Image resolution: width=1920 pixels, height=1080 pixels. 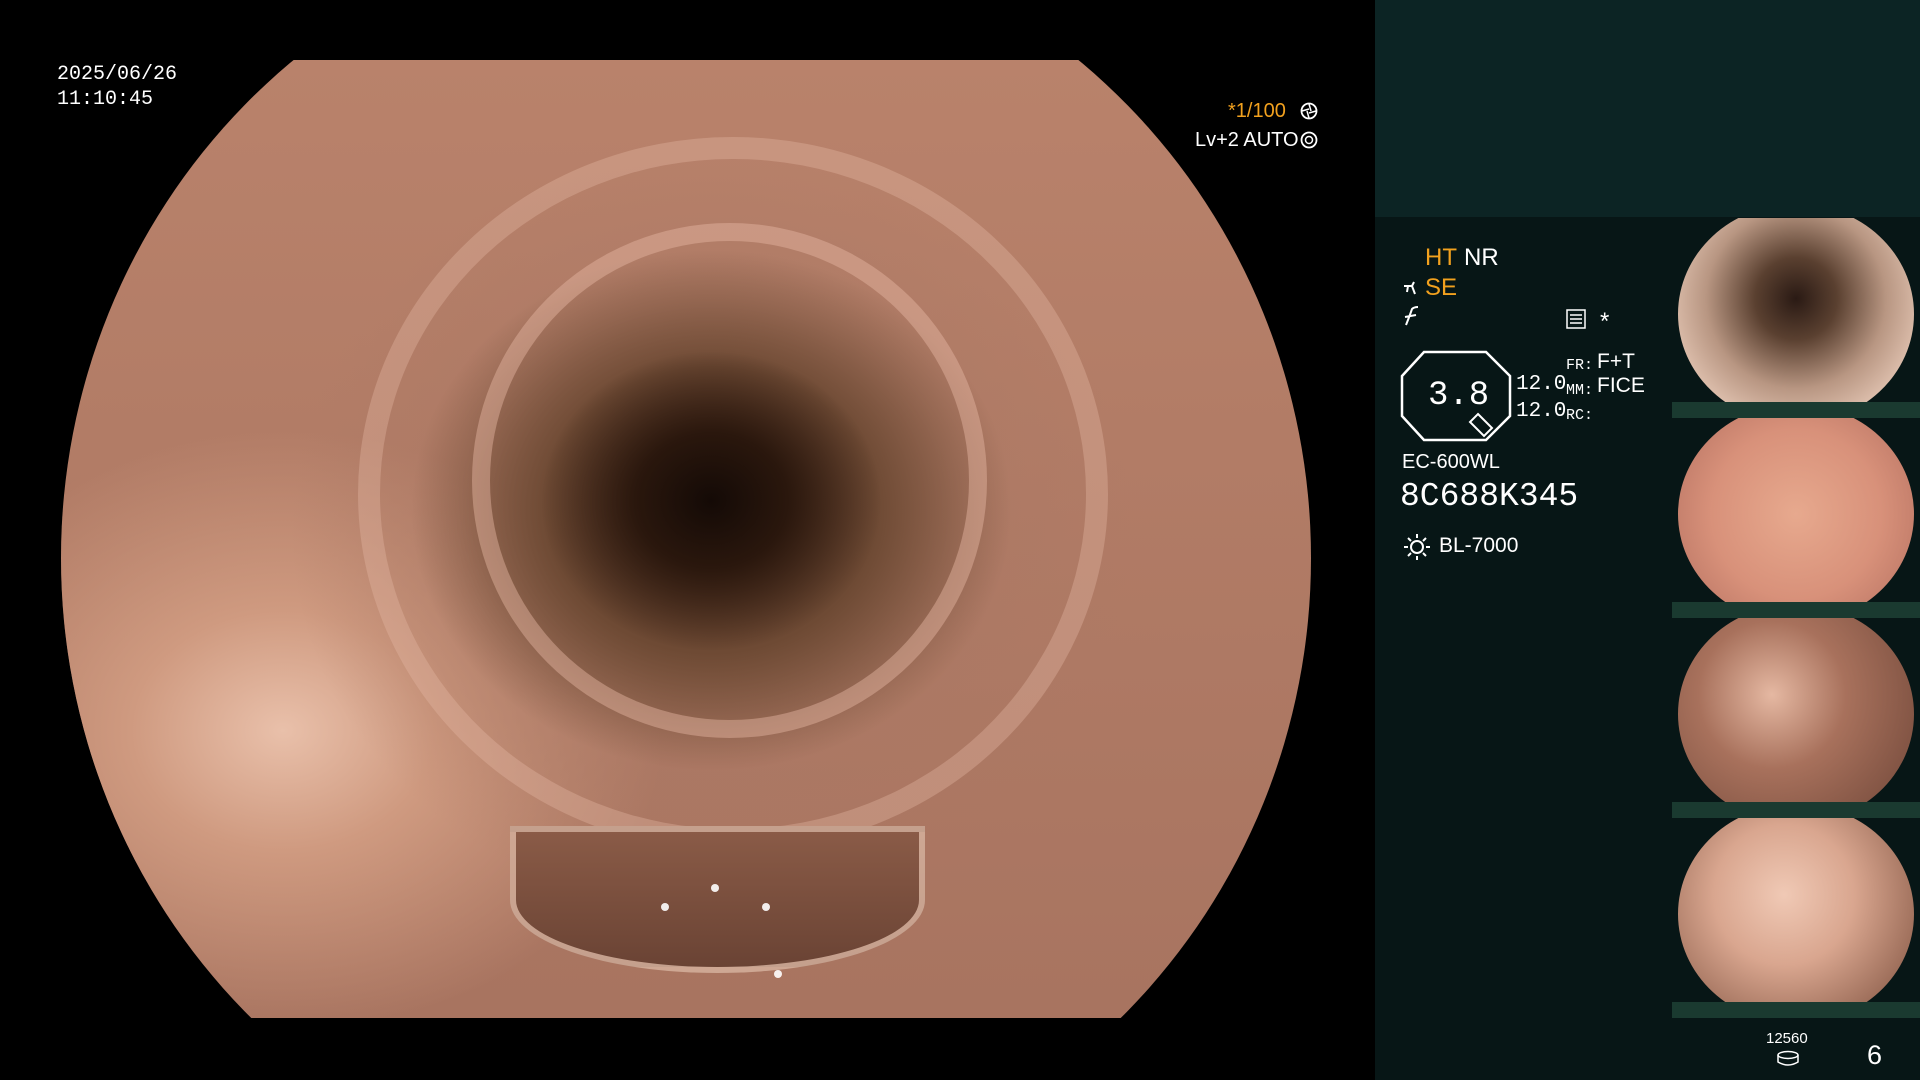 I want to click on scope-serial: 8C688K345, so click(x=1489, y=496).